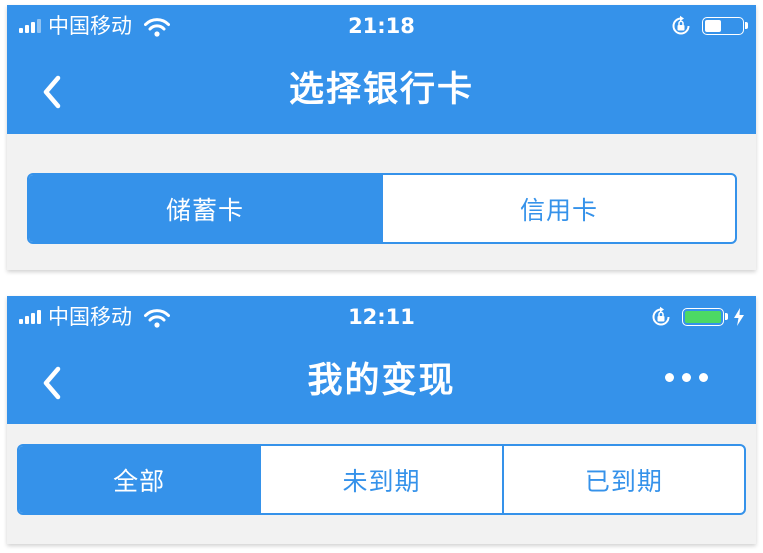 The width and height of the screenshot is (763, 553). I want to click on status-bar: 中国移动 12:11, so click(381, 317).